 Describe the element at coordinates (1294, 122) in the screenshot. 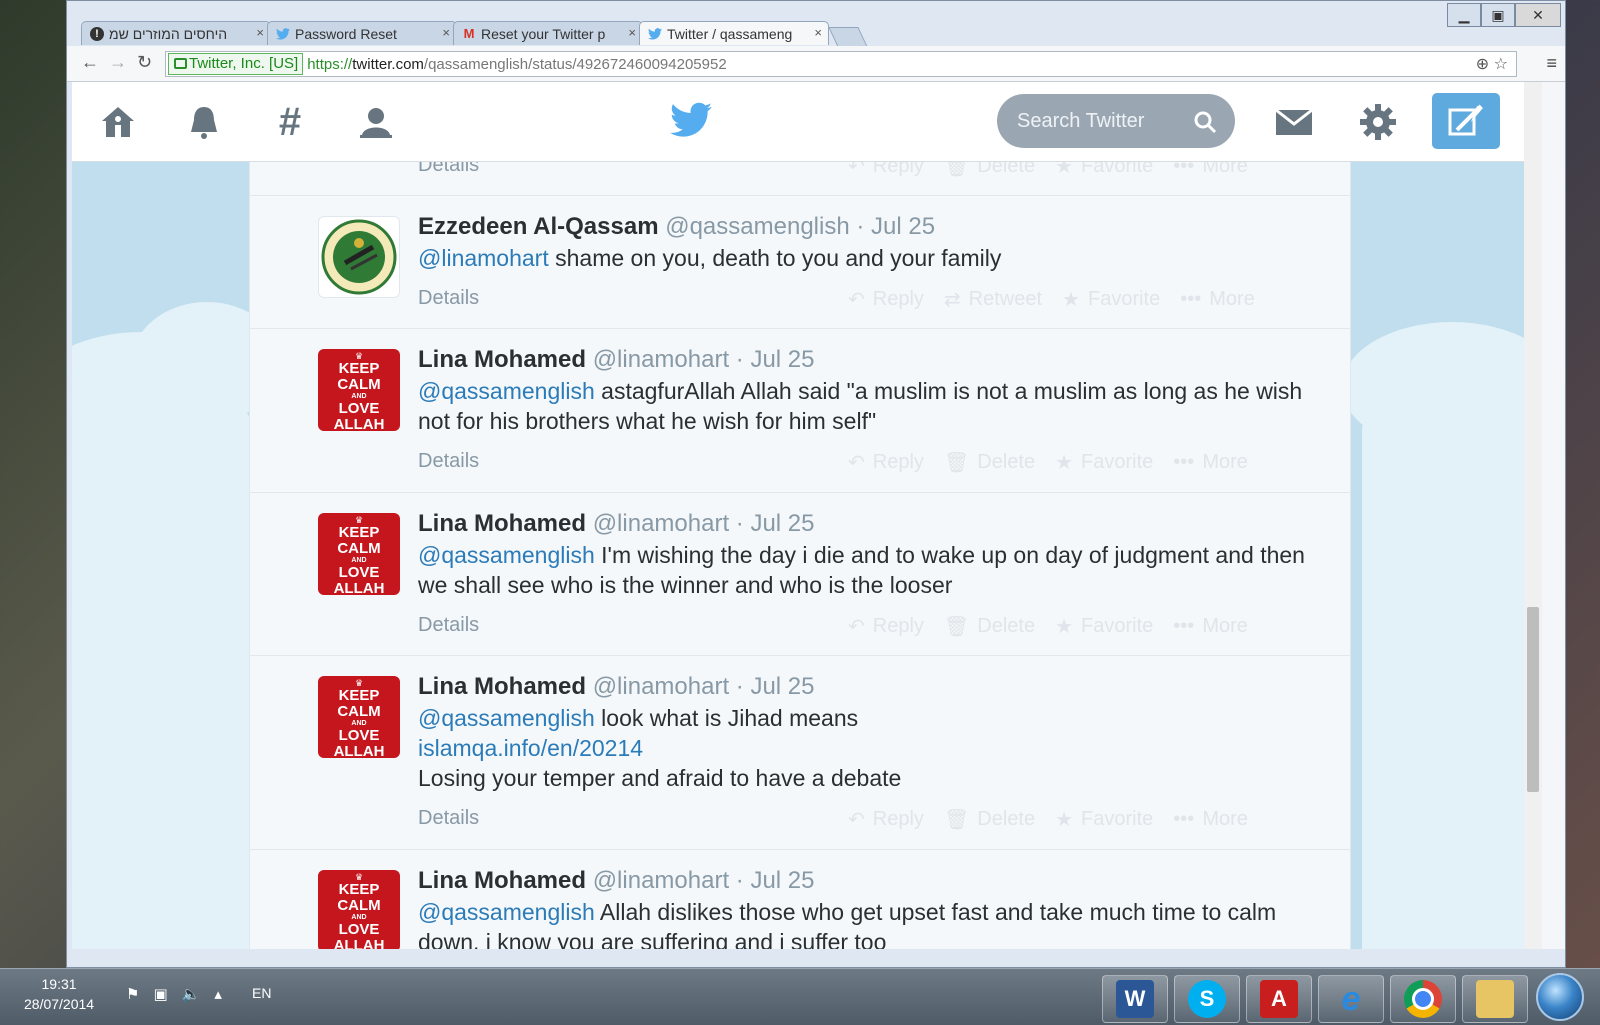

I see `direct-messages-envelope-icon` at that location.